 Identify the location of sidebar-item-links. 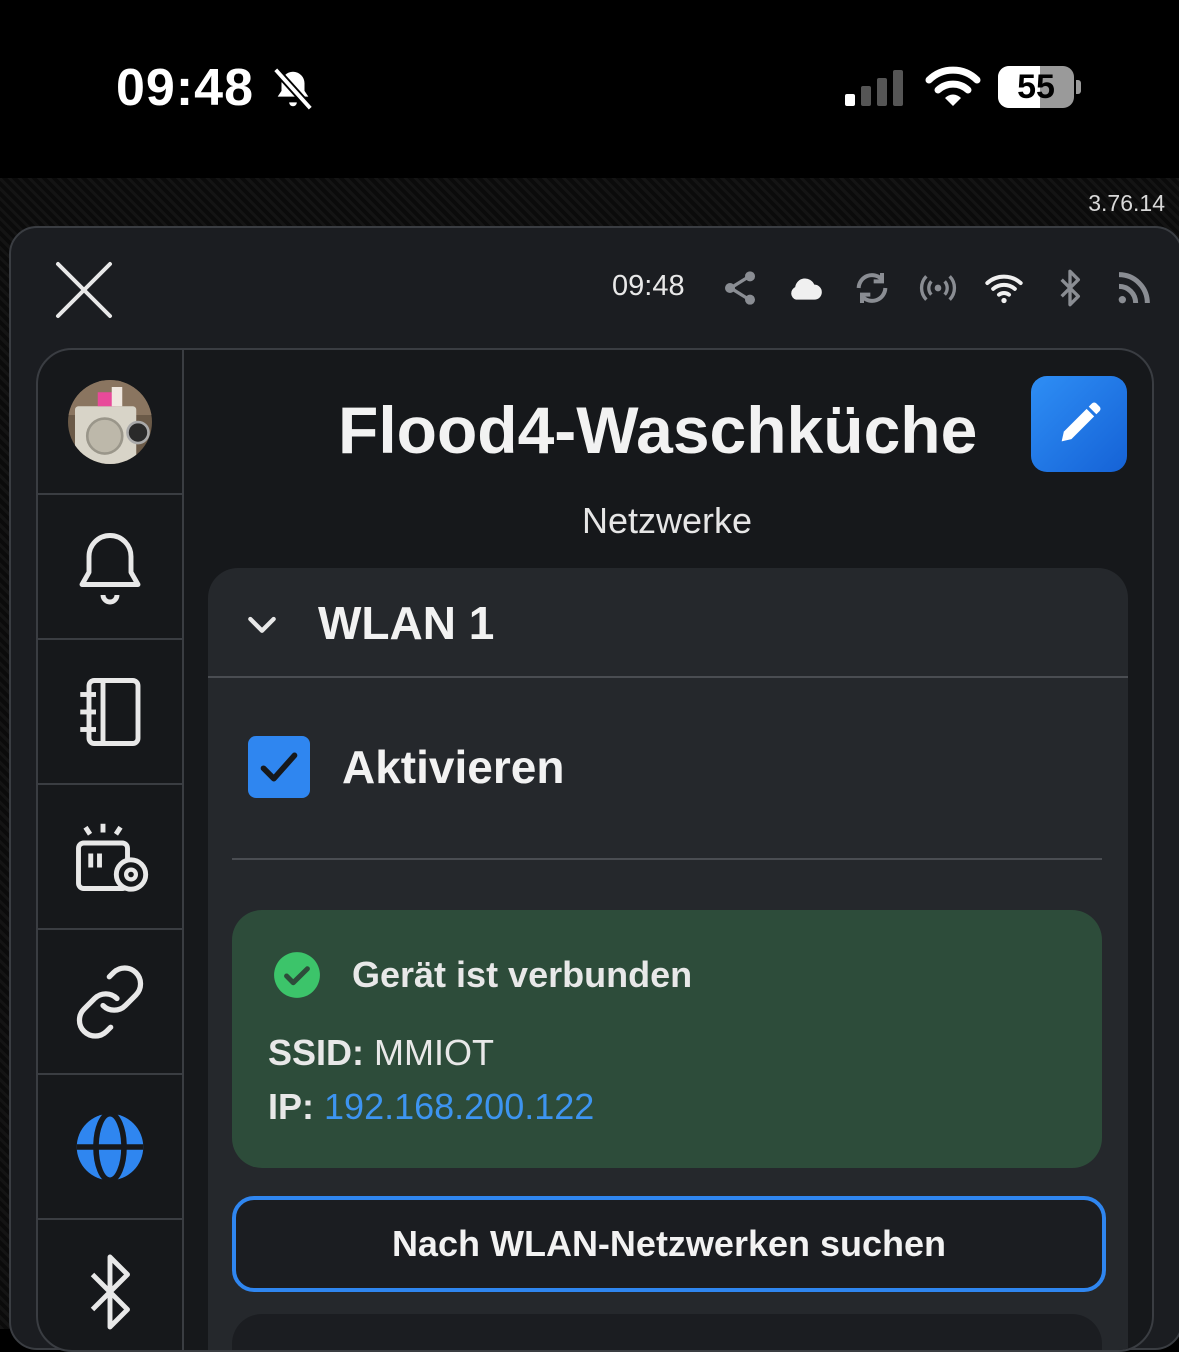
(110, 1002).